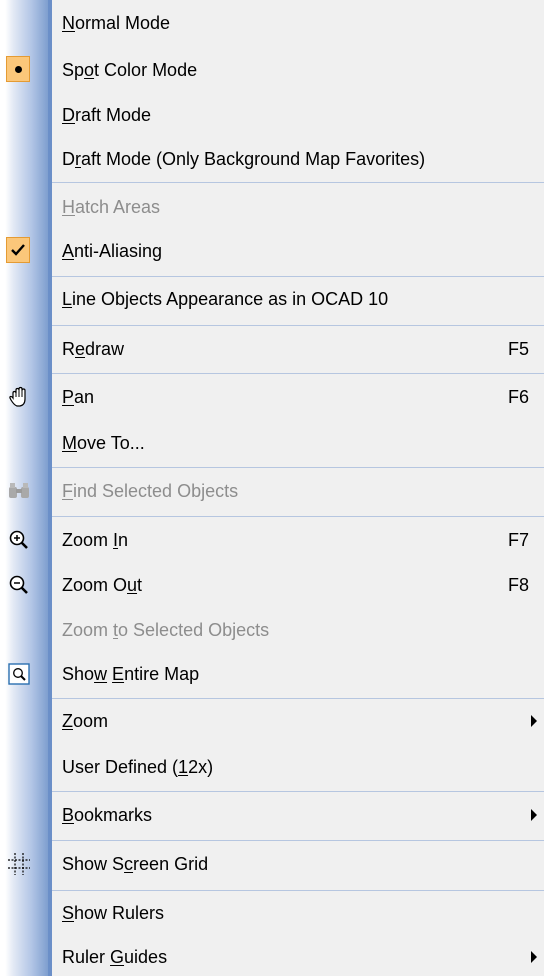 Image resolution: width=544 pixels, height=976 pixels. Describe the element at coordinates (115, 957) in the screenshot. I see `menu-item-label: Ruler Guides` at that location.